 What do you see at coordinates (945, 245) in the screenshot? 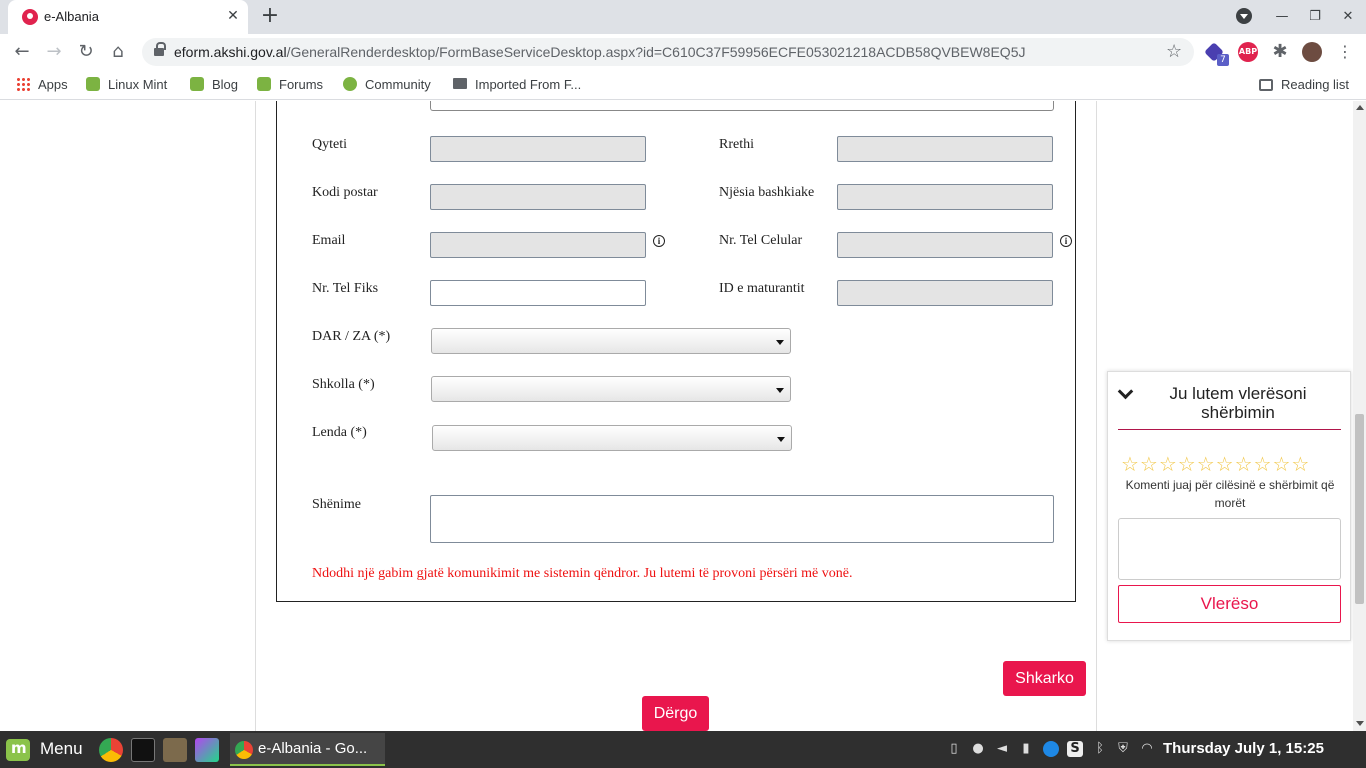
I see `tel-celular-input` at bounding box center [945, 245].